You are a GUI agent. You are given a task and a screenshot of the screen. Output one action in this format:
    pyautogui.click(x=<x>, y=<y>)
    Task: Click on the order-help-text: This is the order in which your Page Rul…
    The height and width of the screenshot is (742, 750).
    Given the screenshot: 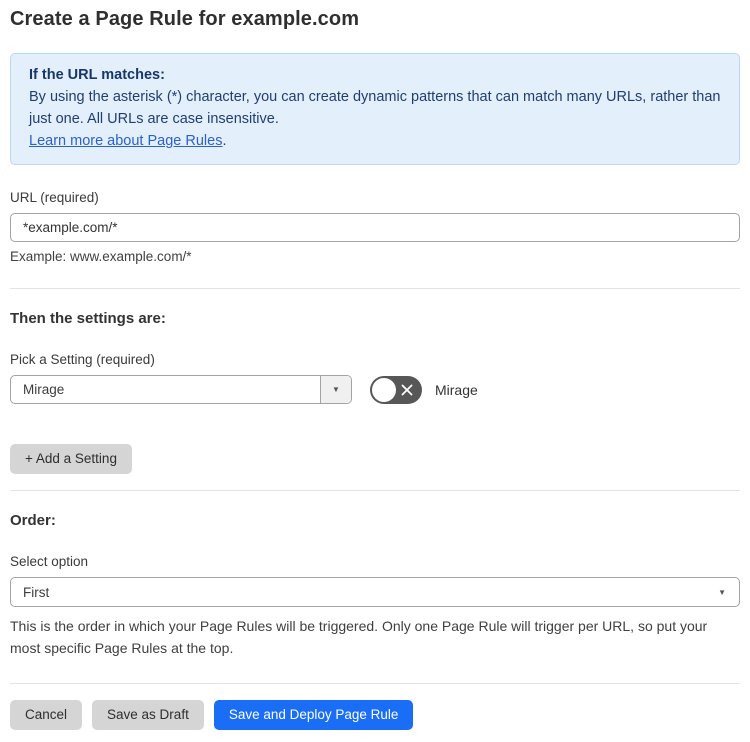 What is the action you would take?
    pyautogui.click(x=359, y=637)
    